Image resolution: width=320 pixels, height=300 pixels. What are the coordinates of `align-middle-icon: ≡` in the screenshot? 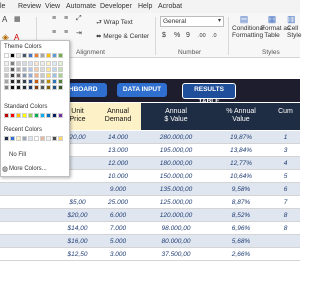 It's located at (66, 18).